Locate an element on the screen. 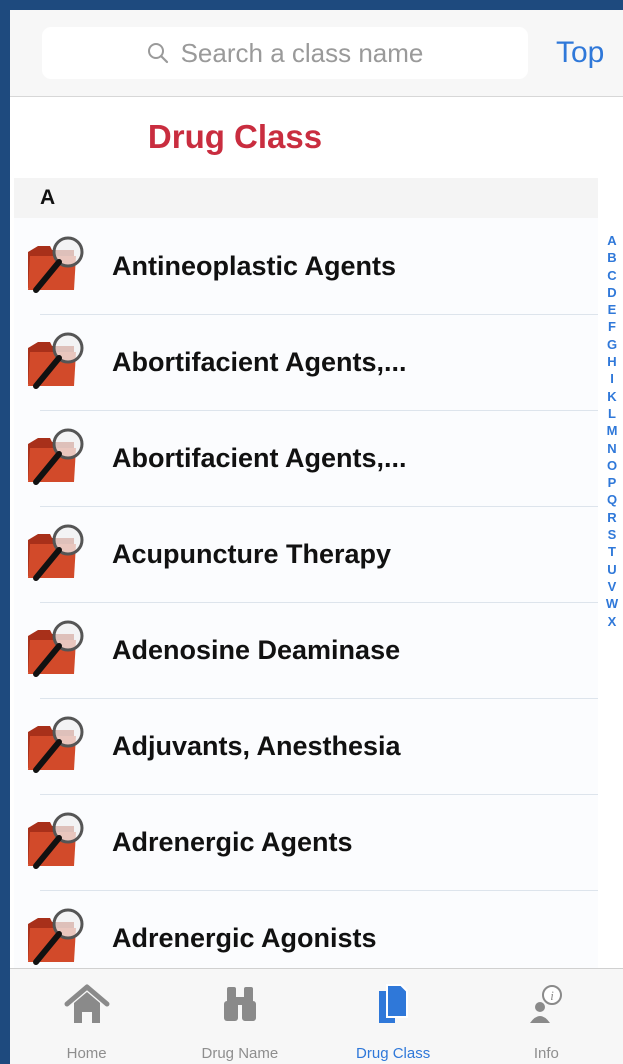 The height and width of the screenshot is (1064, 623). index-letter: U is located at coordinates (612, 569).